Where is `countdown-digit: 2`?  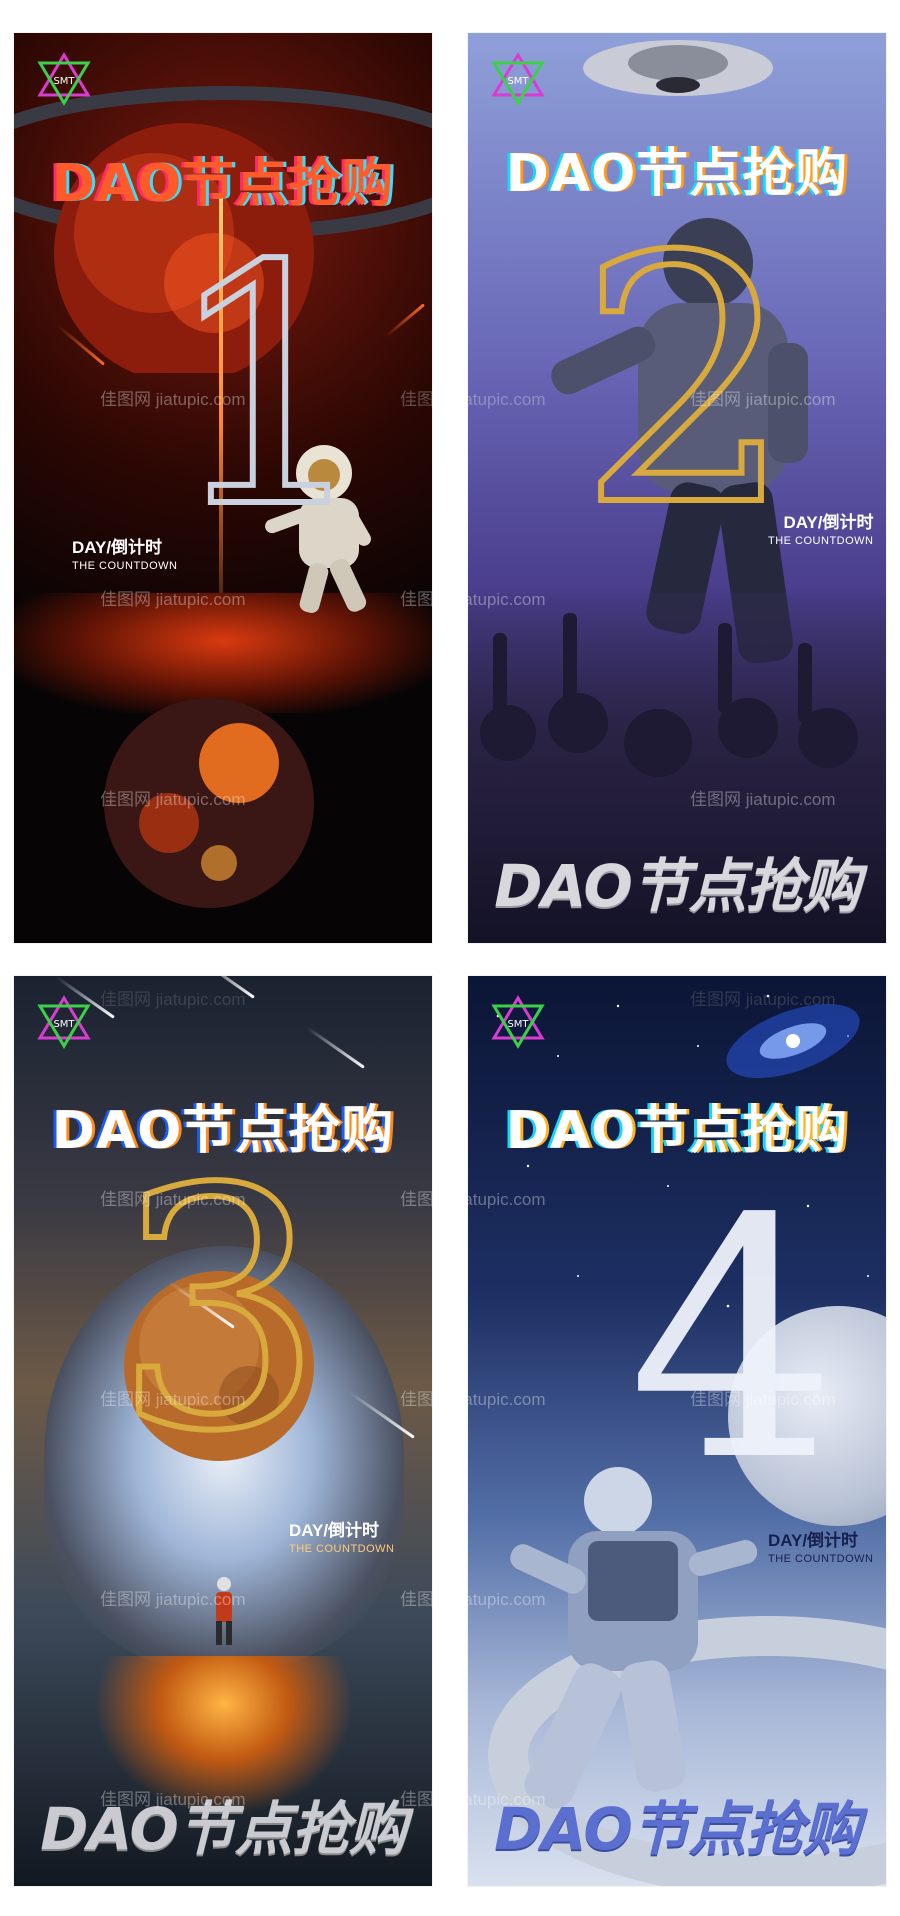 countdown-digit: 2 is located at coordinates (686, 383).